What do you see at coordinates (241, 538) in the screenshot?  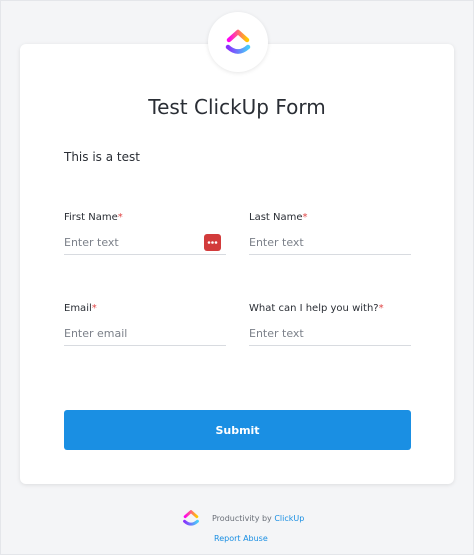 I see `report-abuse-link: Report Abuse` at bounding box center [241, 538].